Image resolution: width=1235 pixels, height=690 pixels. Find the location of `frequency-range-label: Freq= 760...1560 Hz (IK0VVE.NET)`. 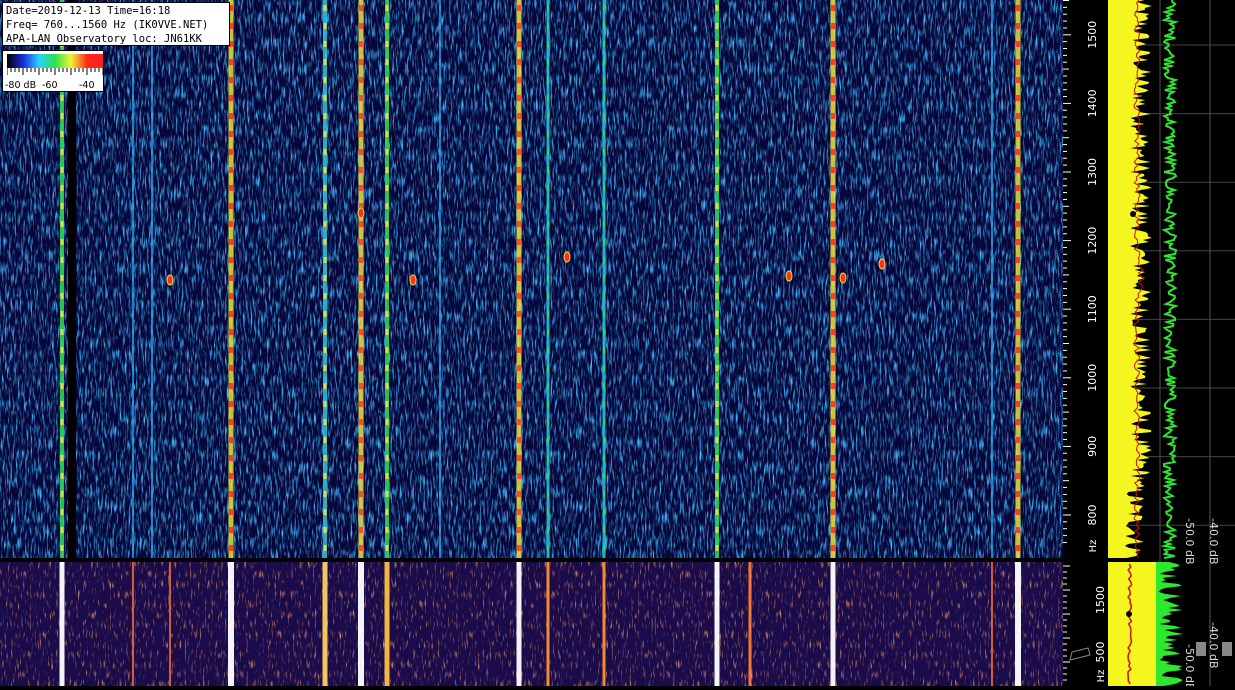

frequency-range-label: Freq= 760...1560 Hz (IK0VVE.NET) is located at coordinates (107, 25).